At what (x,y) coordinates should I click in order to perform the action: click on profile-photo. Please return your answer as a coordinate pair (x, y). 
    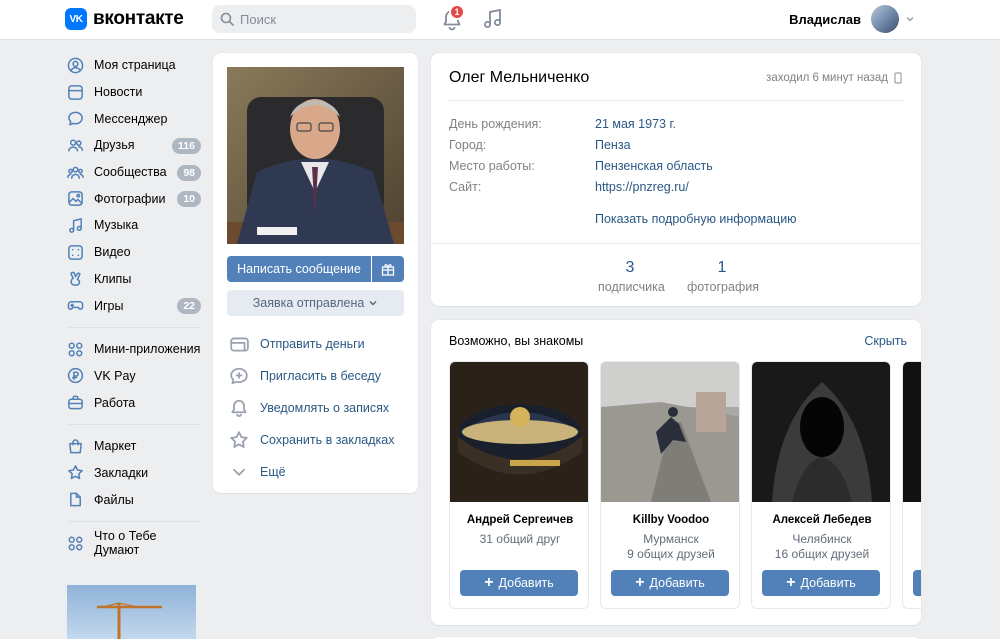
    Looking at the image, I should click on (315, 155).